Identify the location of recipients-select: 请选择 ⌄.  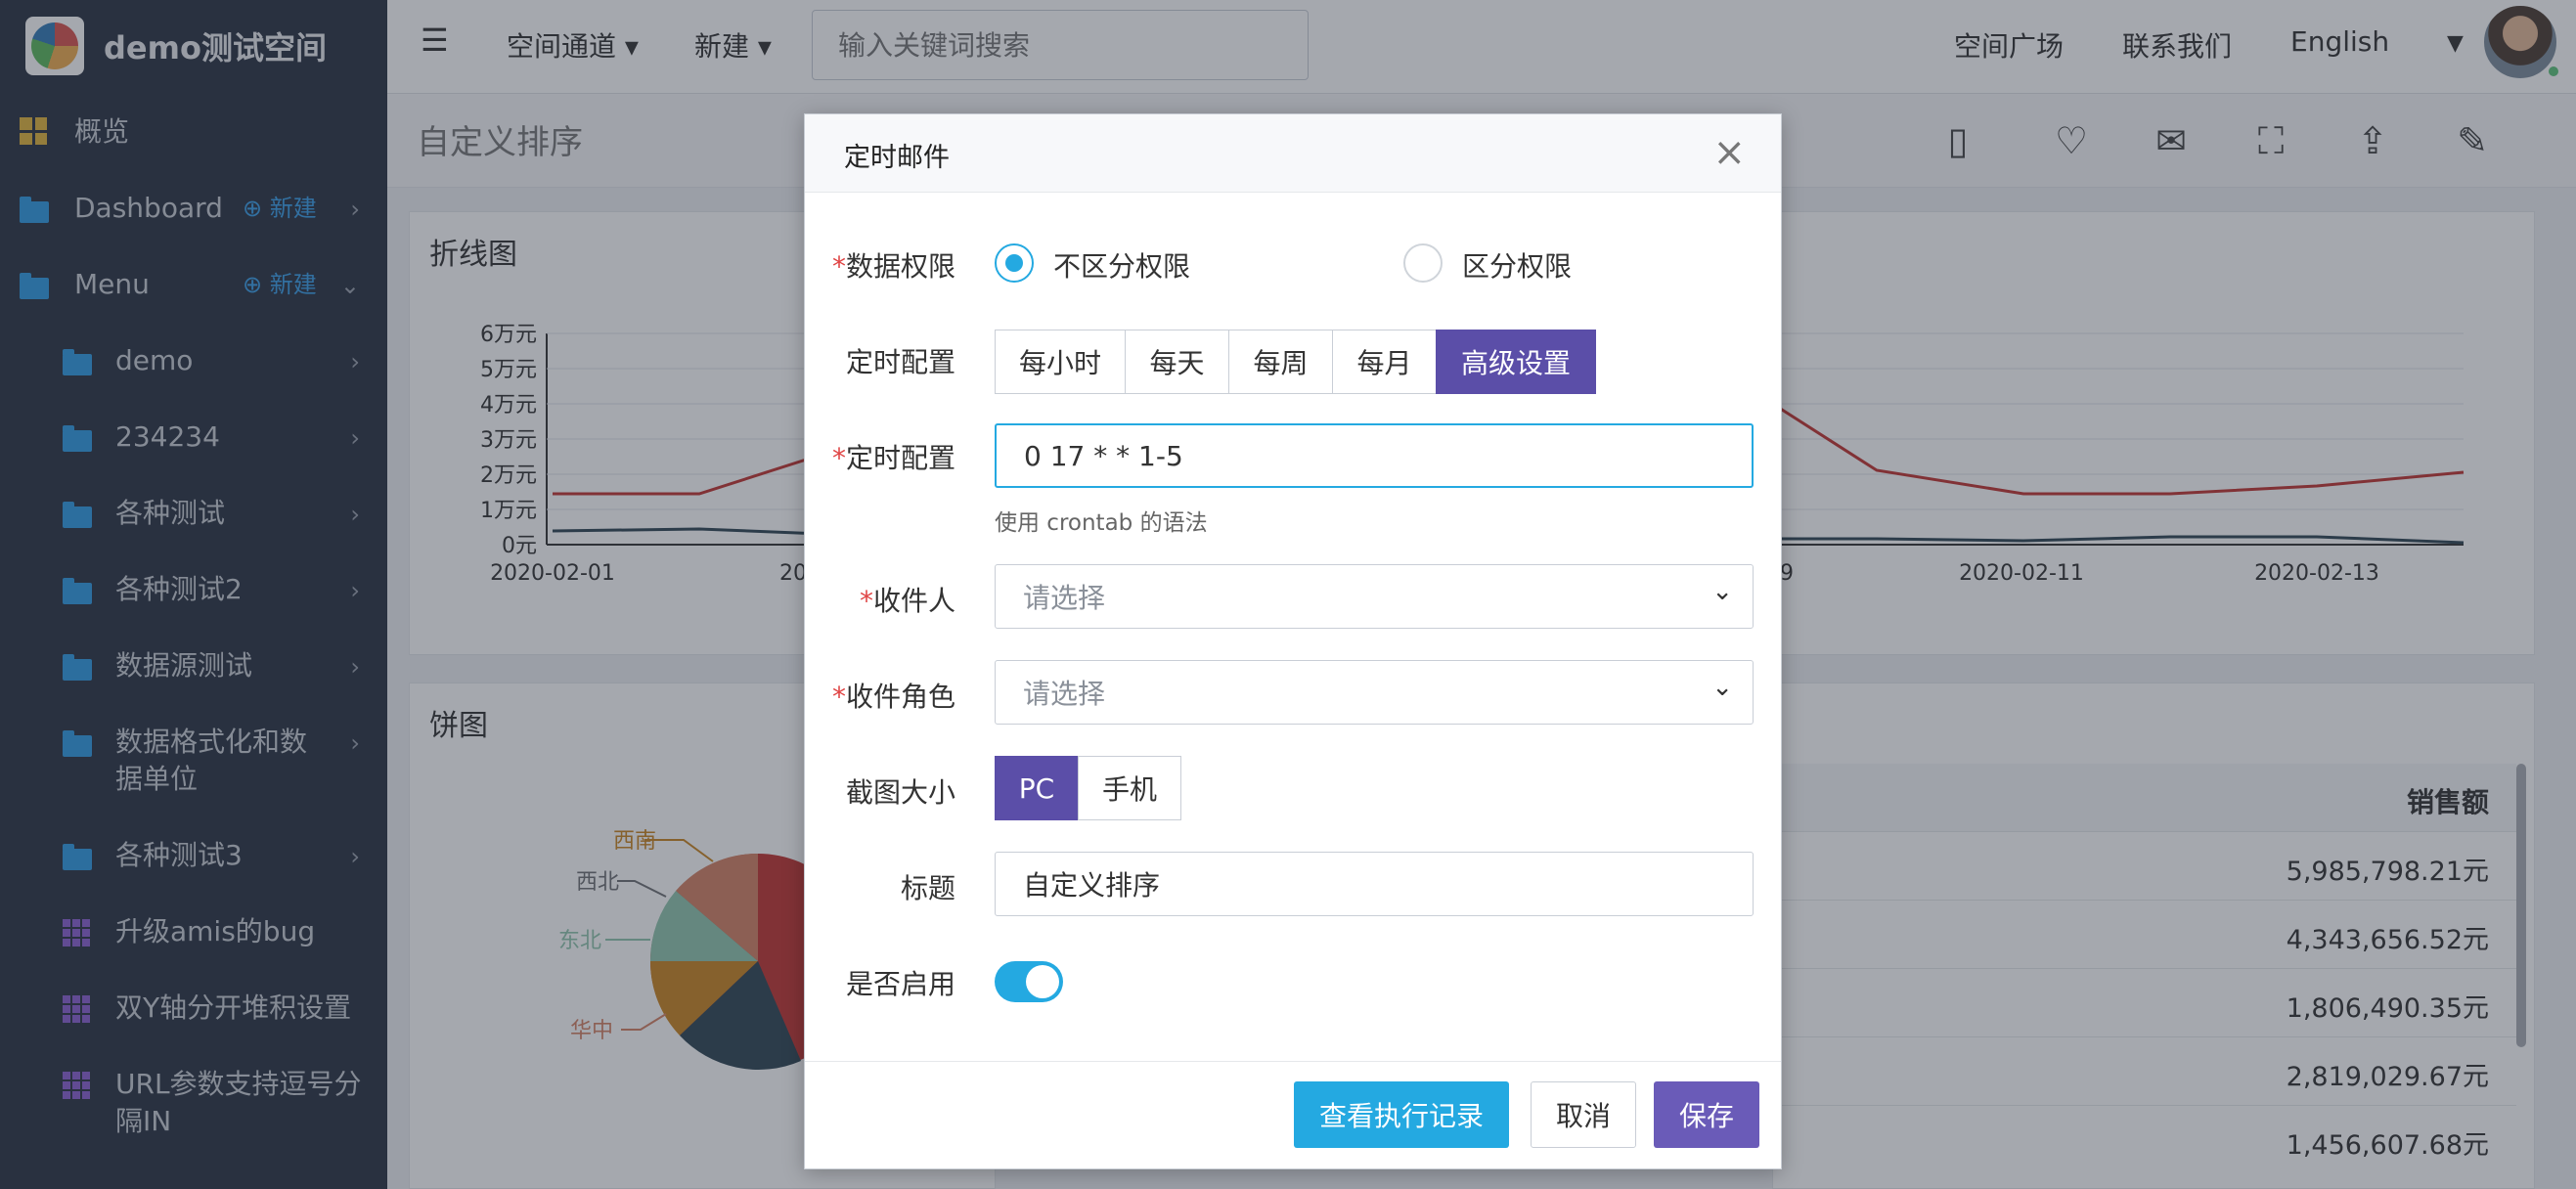
(1374, 596).